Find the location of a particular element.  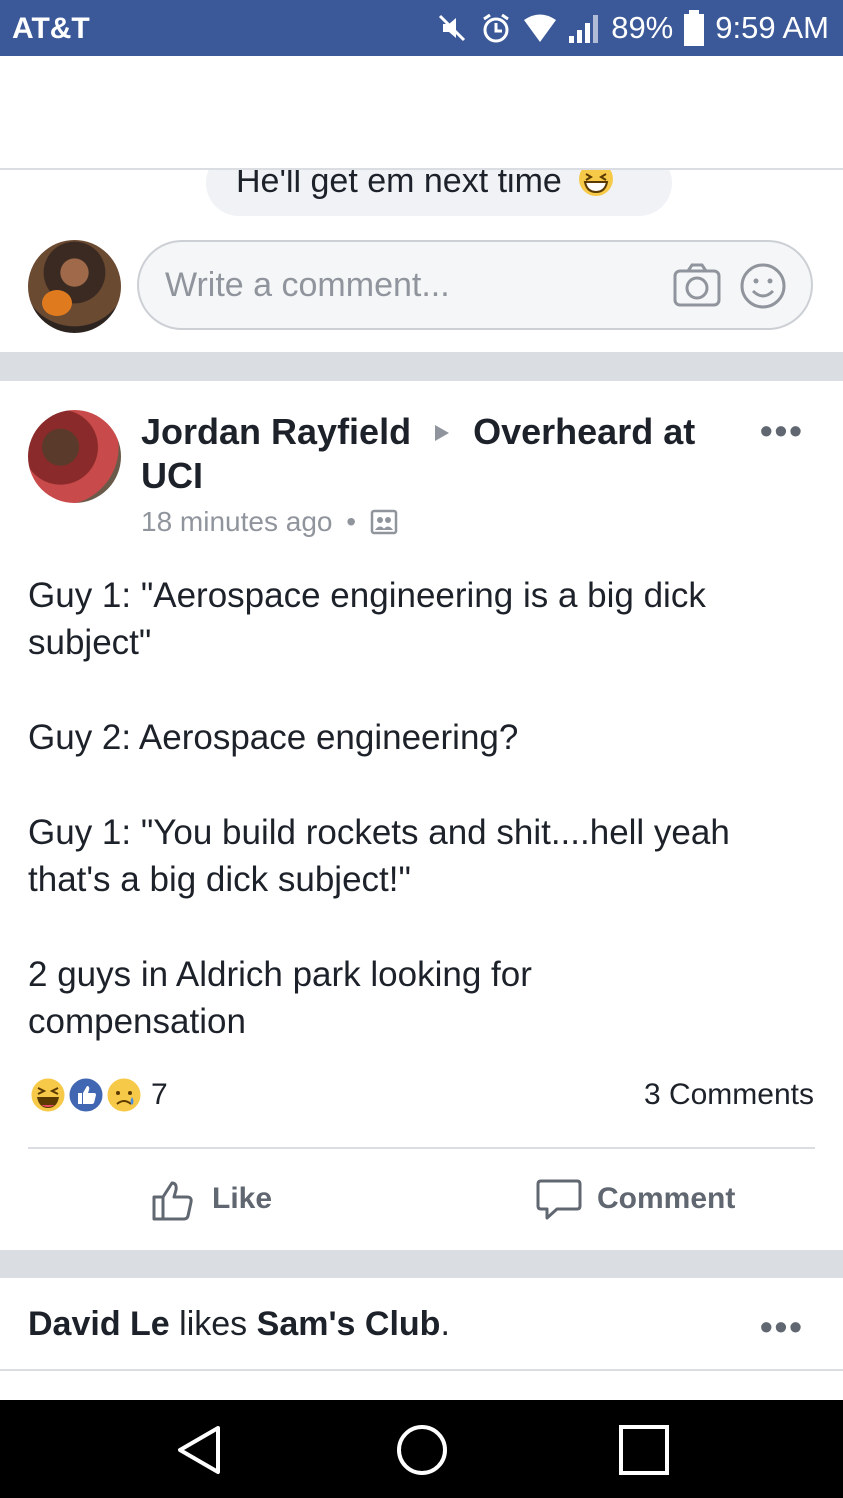

post-body-line: Guy 2: Aerospace engineering? is located at coordinates (273, 737).